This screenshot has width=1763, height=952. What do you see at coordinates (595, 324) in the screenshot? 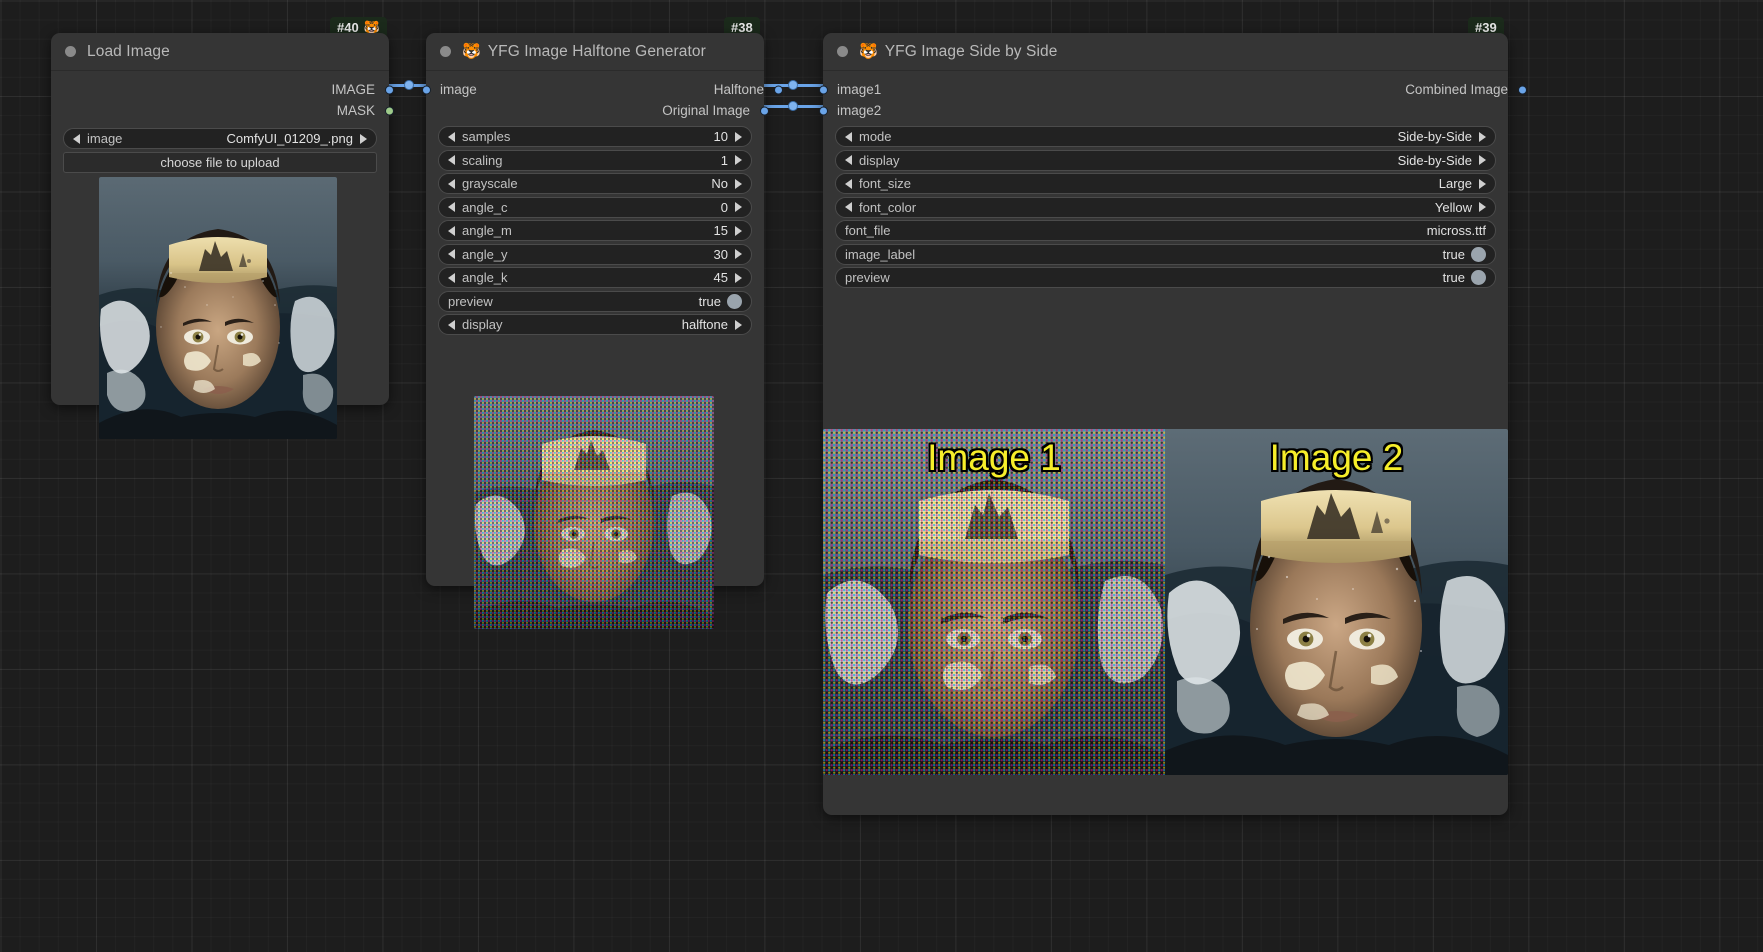
I see `widget-display: display halftone` at bounding box center [595, 324].